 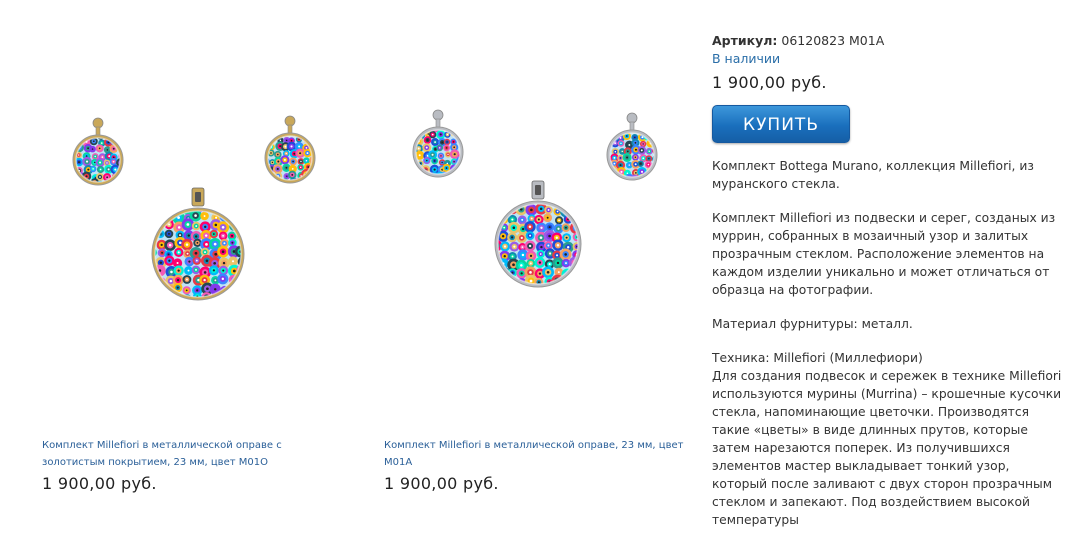 What do you see at coordinates (745, 40) in the screenshot?
I see `sku-label: Артикул:` at bounding box center [745, 40].